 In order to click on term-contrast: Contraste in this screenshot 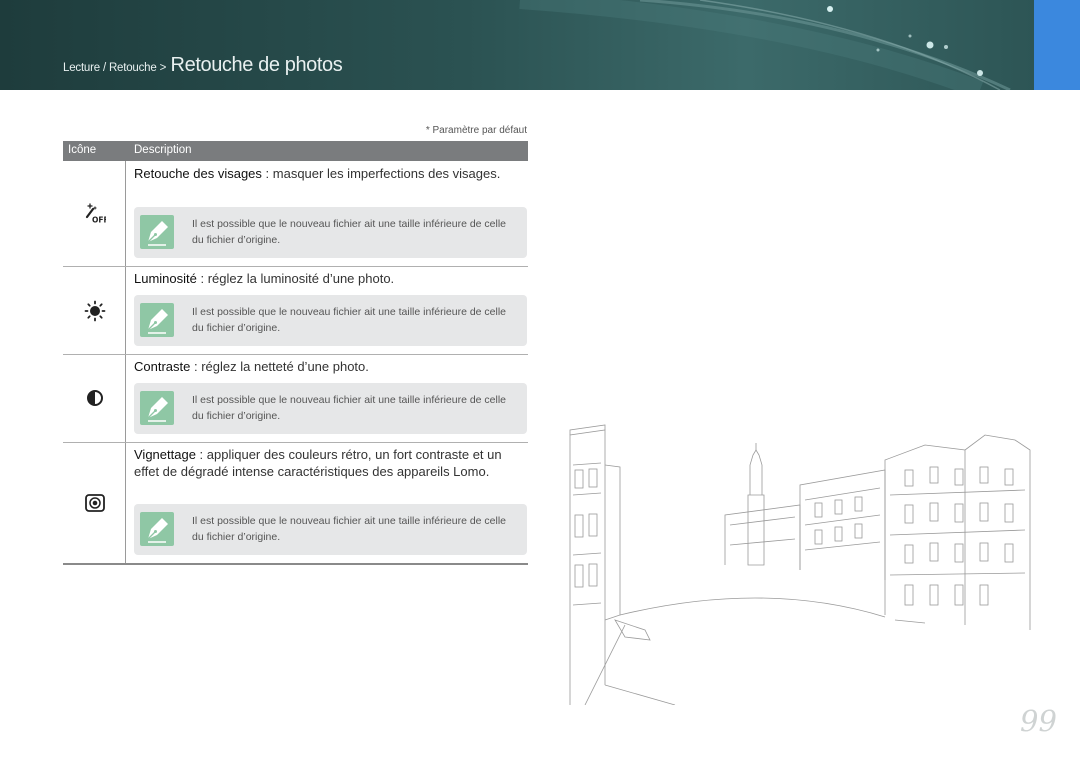, I will do `click(162, 366)`.